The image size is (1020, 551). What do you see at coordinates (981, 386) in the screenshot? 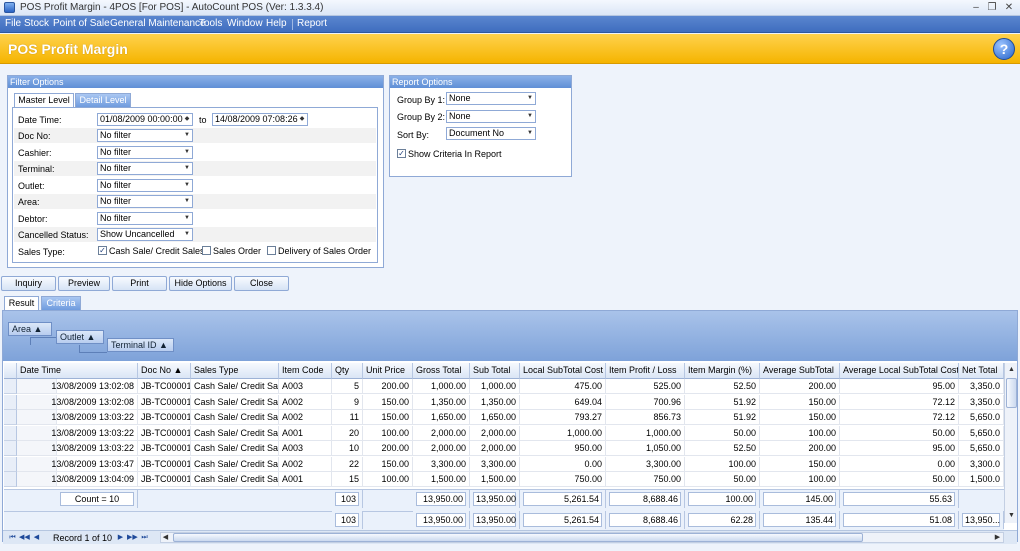
I see `cell-net-total: 3,350.0` at bounding box center [981, 386].